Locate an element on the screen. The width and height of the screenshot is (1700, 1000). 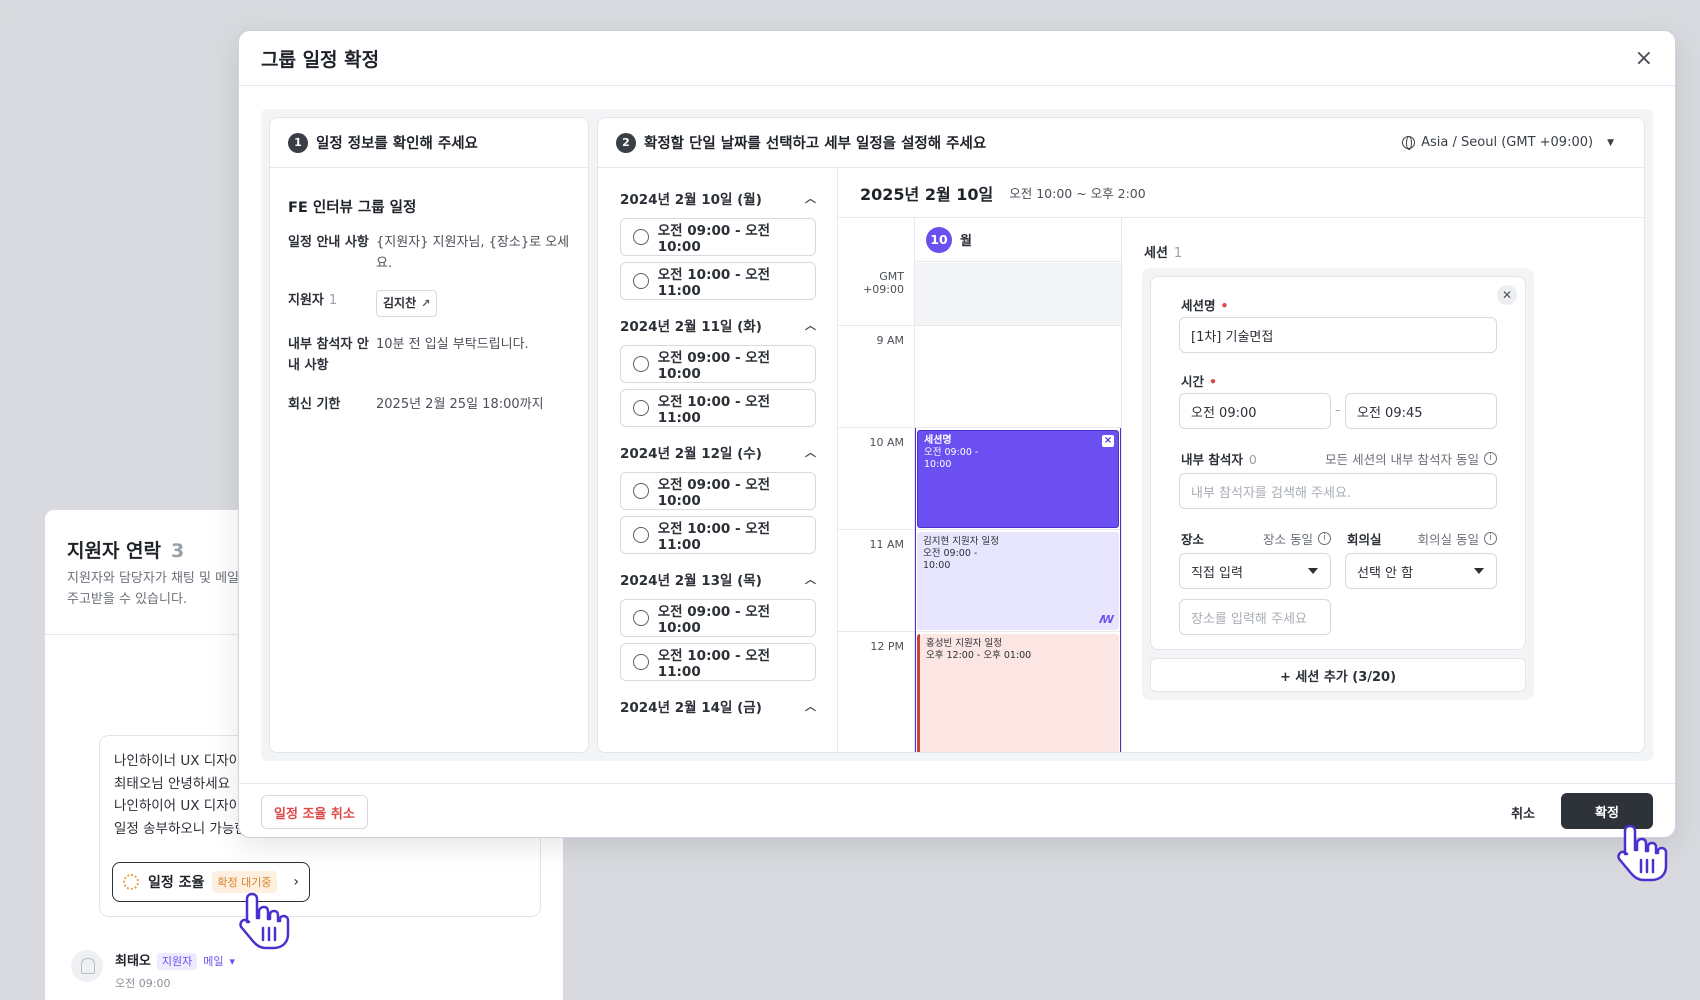
panel-description: 지원자와 담당자가 채팅 및 메일을 주고받을 수 있습니다. is located at coordinates (159, 589).